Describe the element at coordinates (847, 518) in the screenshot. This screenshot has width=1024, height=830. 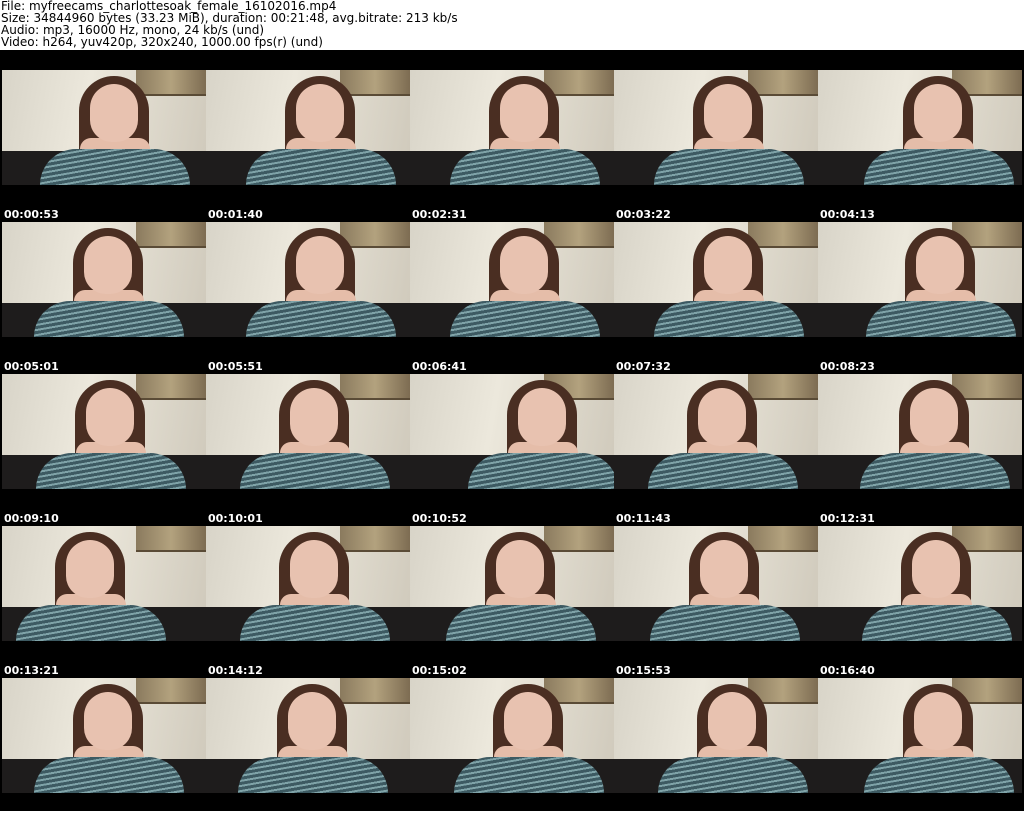
I see `timecode-label: 00:12:31` at that location.